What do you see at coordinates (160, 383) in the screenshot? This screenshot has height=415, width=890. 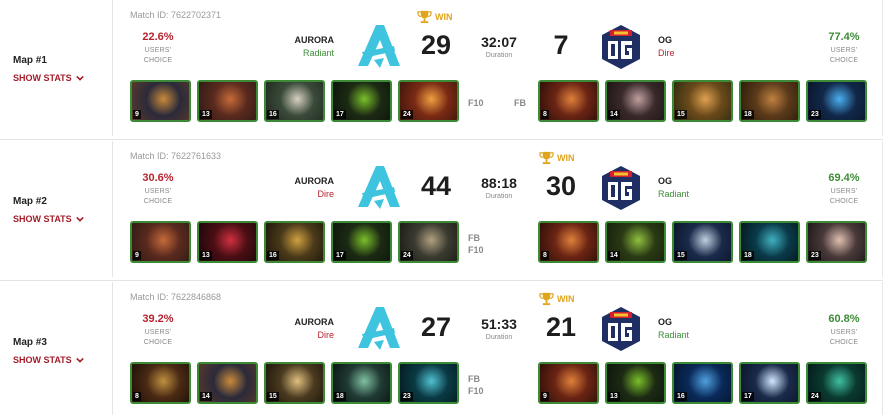 I see `hero-armored-knight-portrait: 8` at bounding box center [160, 383].